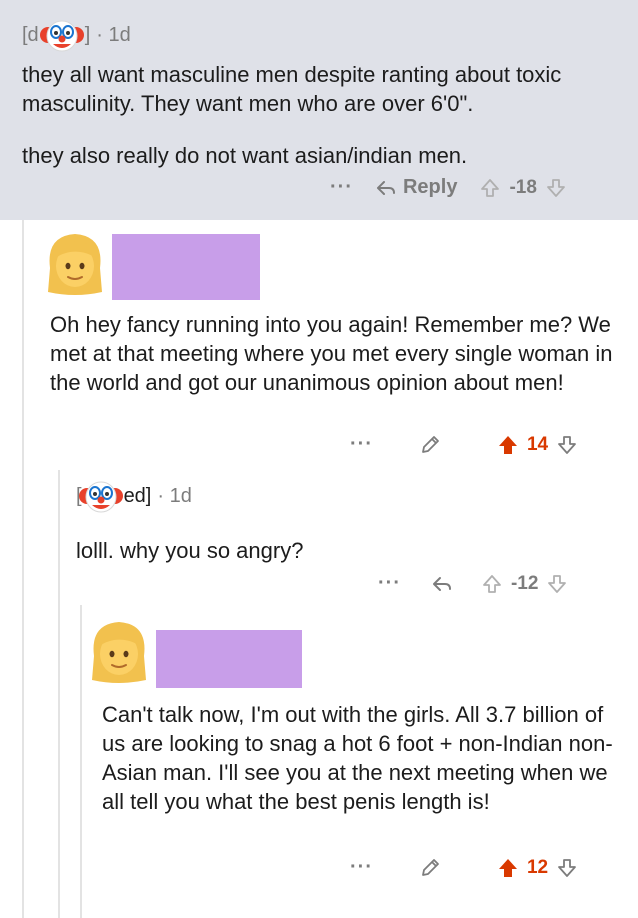 The width and height of the screenshot is (638, 918). I want to click on comment-2-avatar, so click(75, 263).